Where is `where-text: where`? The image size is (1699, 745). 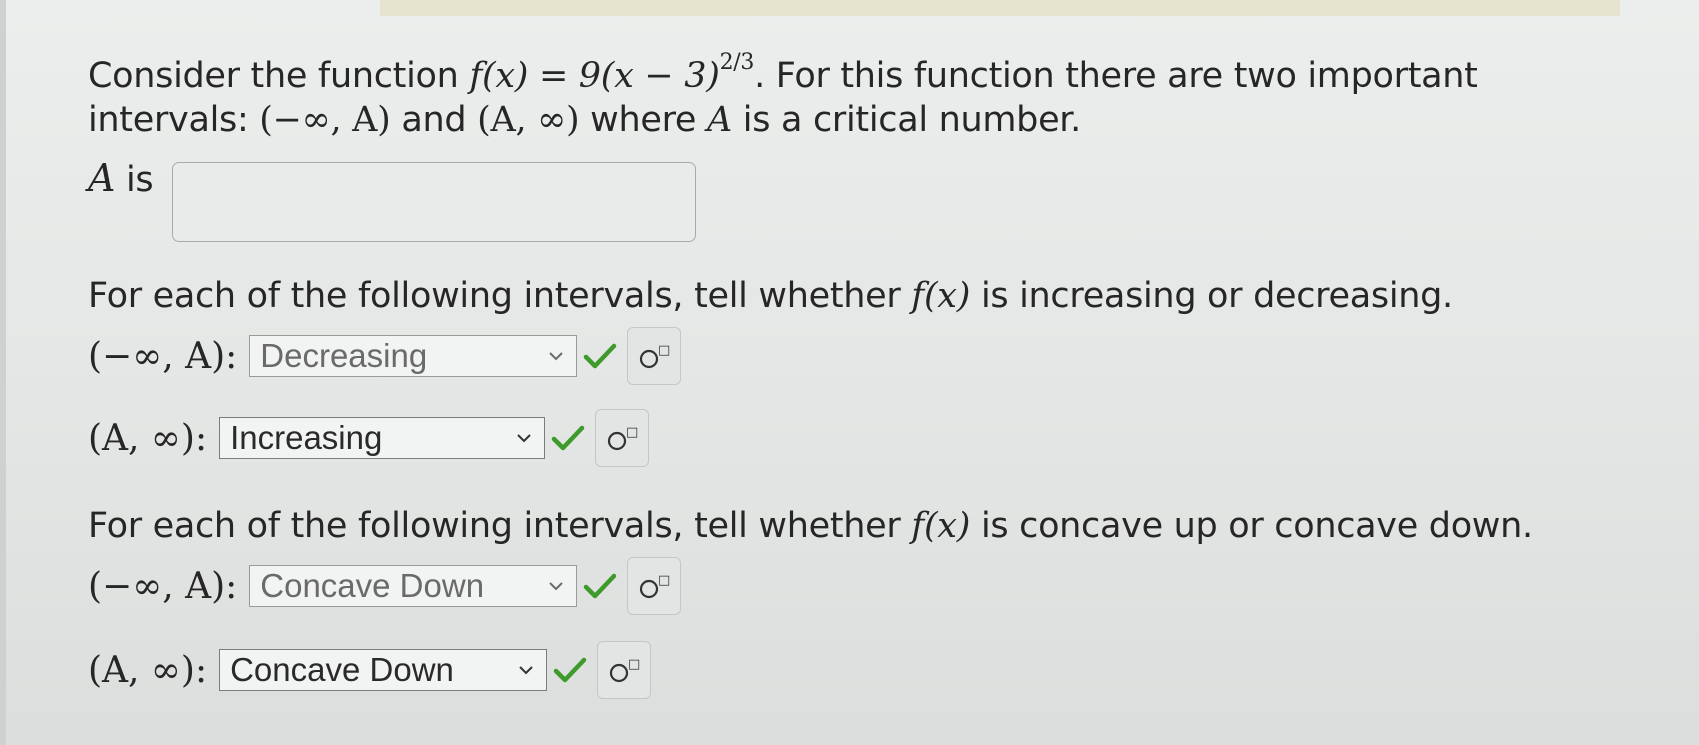
where-text: where is located at coordinates (643, 120).